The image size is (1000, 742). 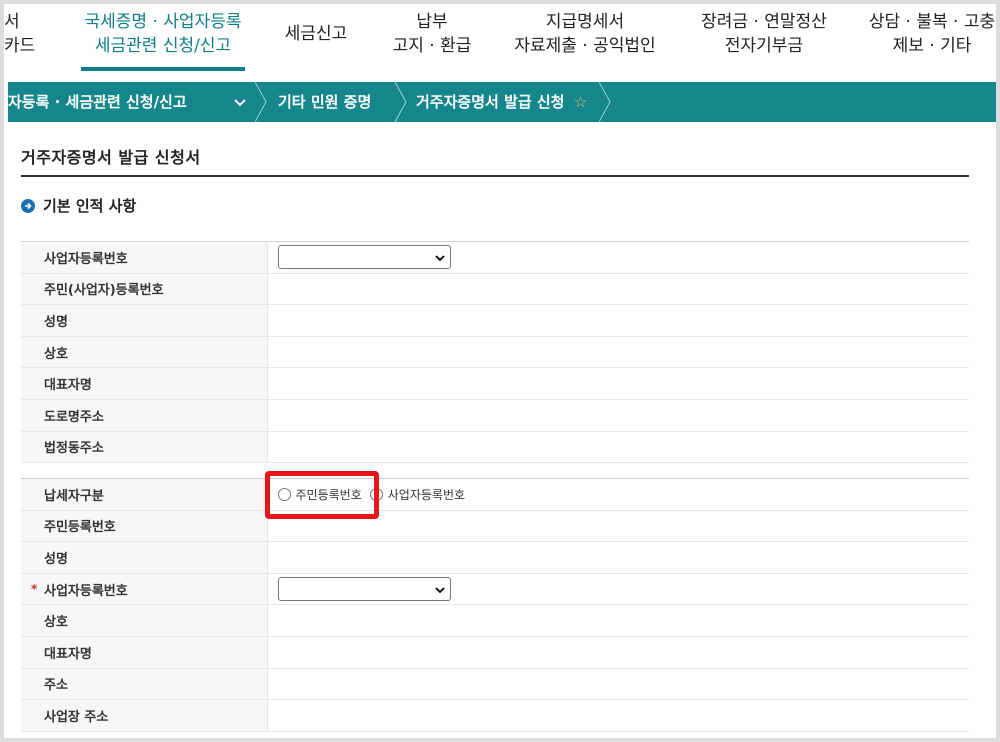 I want to click on breadcrumb-level2: 기타 민원 증명, so click(x=324, y=102).